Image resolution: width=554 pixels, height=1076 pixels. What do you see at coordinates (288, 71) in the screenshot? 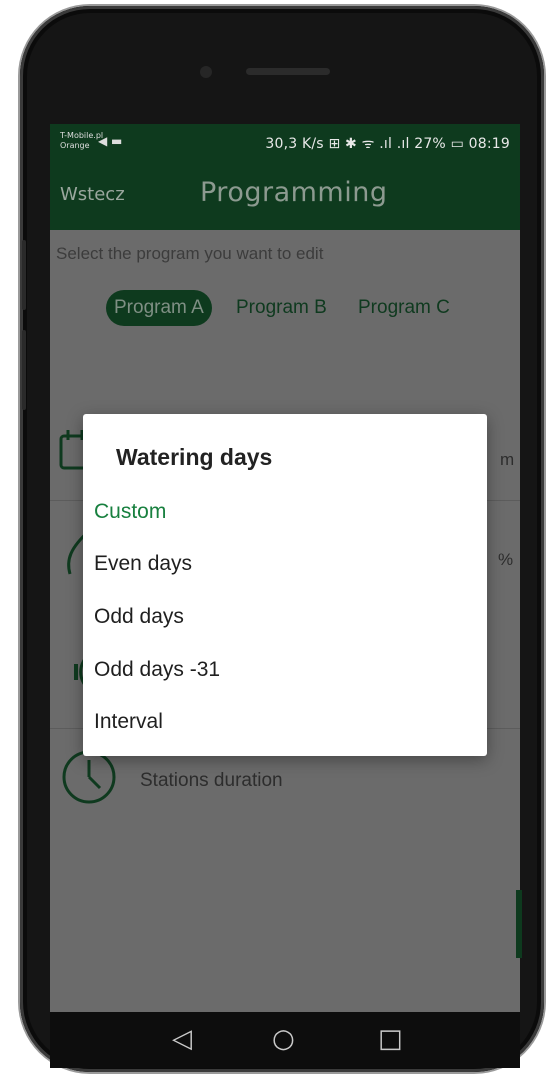
I see `earpiece` at bounding box center [288, 71].